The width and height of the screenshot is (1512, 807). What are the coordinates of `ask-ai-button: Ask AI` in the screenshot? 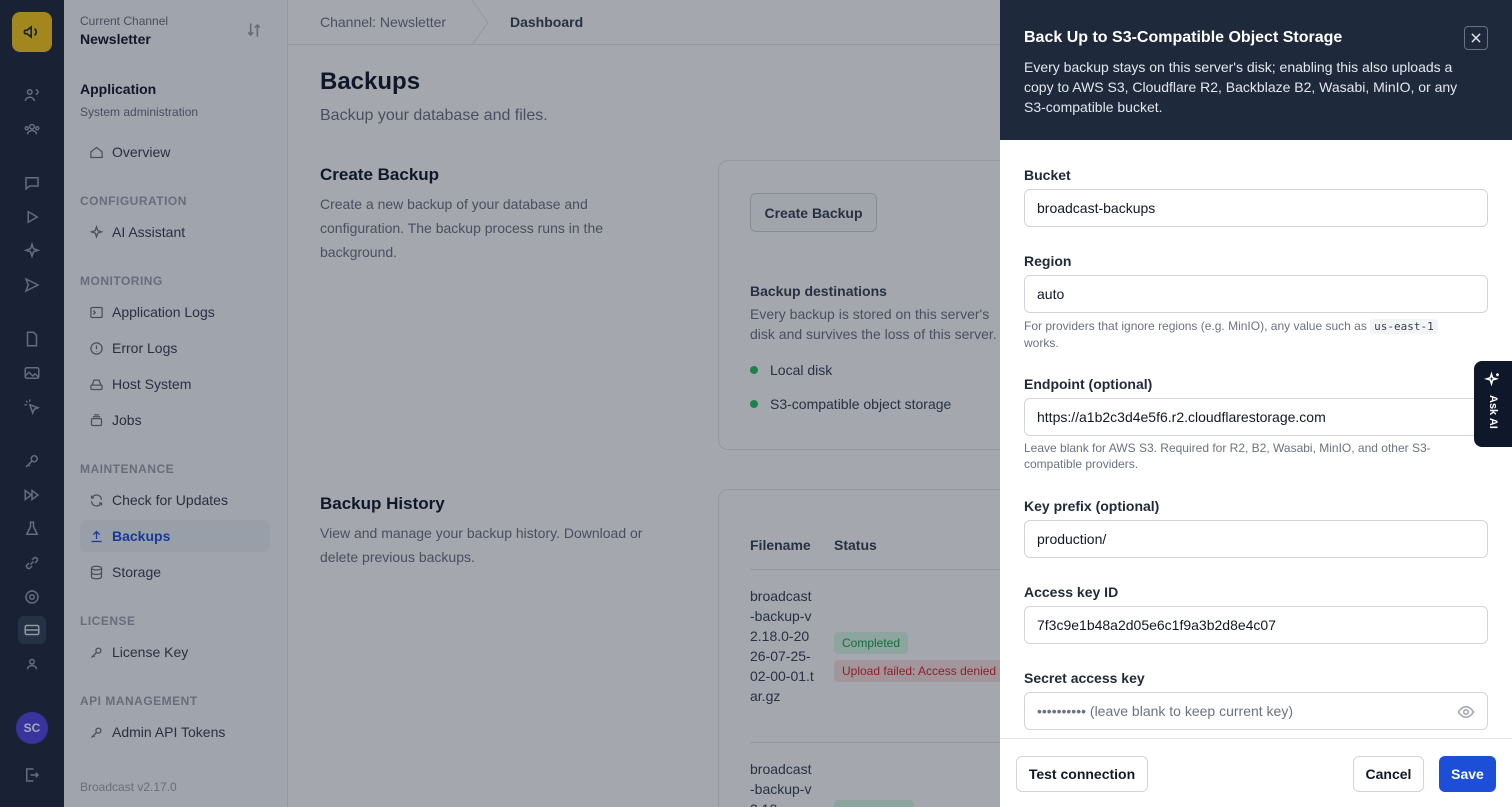 It's located at (1493, 404).